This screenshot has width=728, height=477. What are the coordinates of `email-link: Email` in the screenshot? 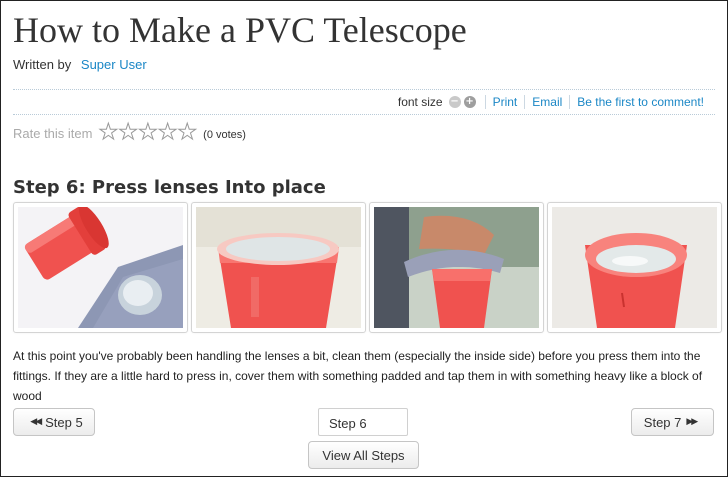 It's located at (546, 102).